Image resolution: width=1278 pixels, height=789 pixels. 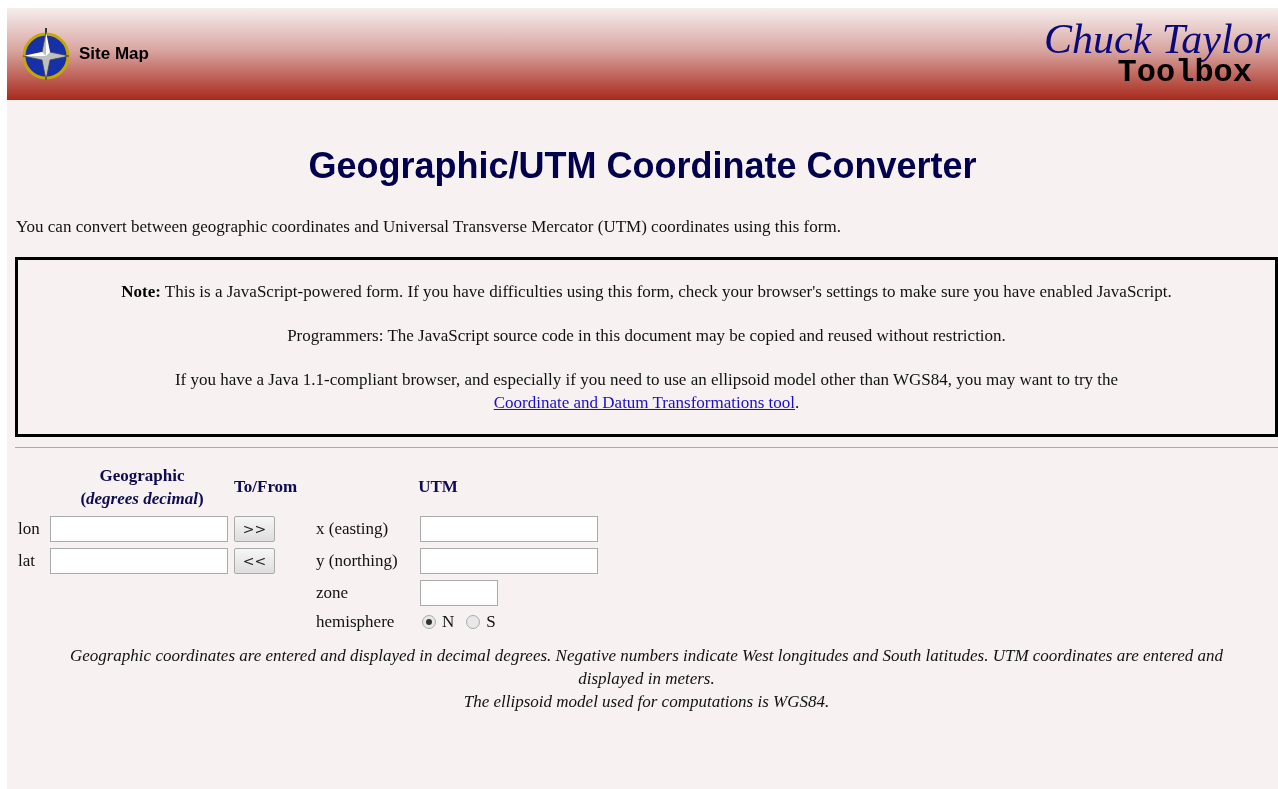 What do you see at coordinates (353, 529) in the screenshot?
I see `field-label: x (easting)` at bounding box center [353, 529].